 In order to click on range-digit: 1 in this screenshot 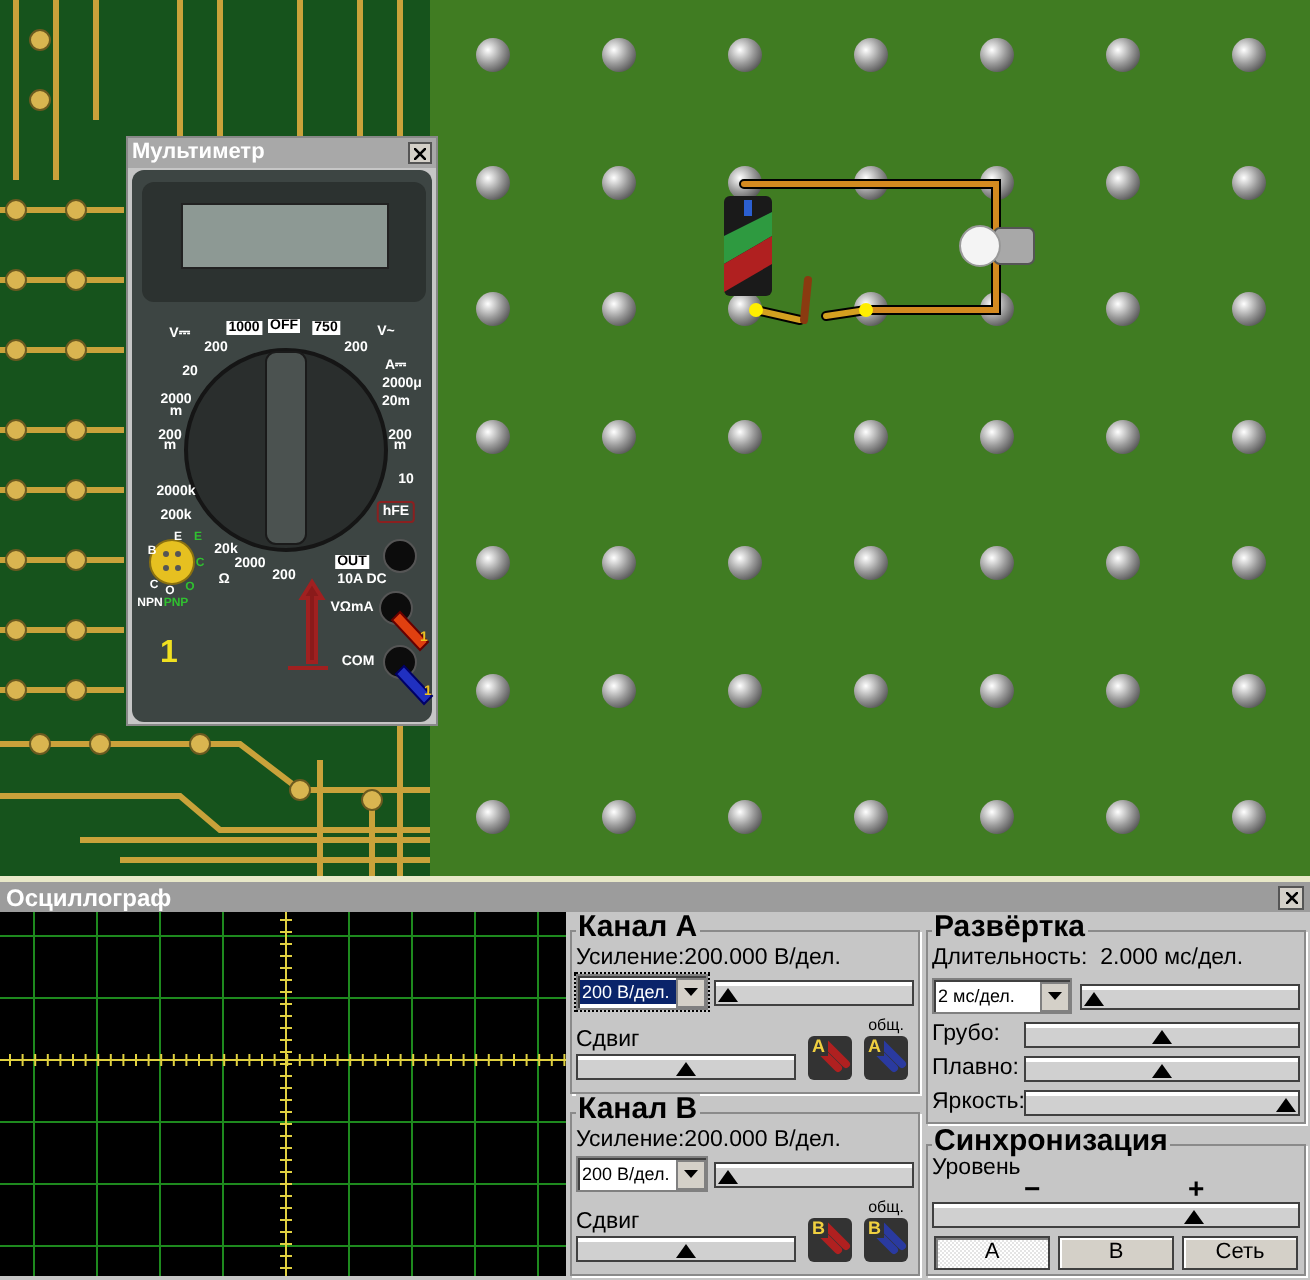, I will do `click(169, 654)`.